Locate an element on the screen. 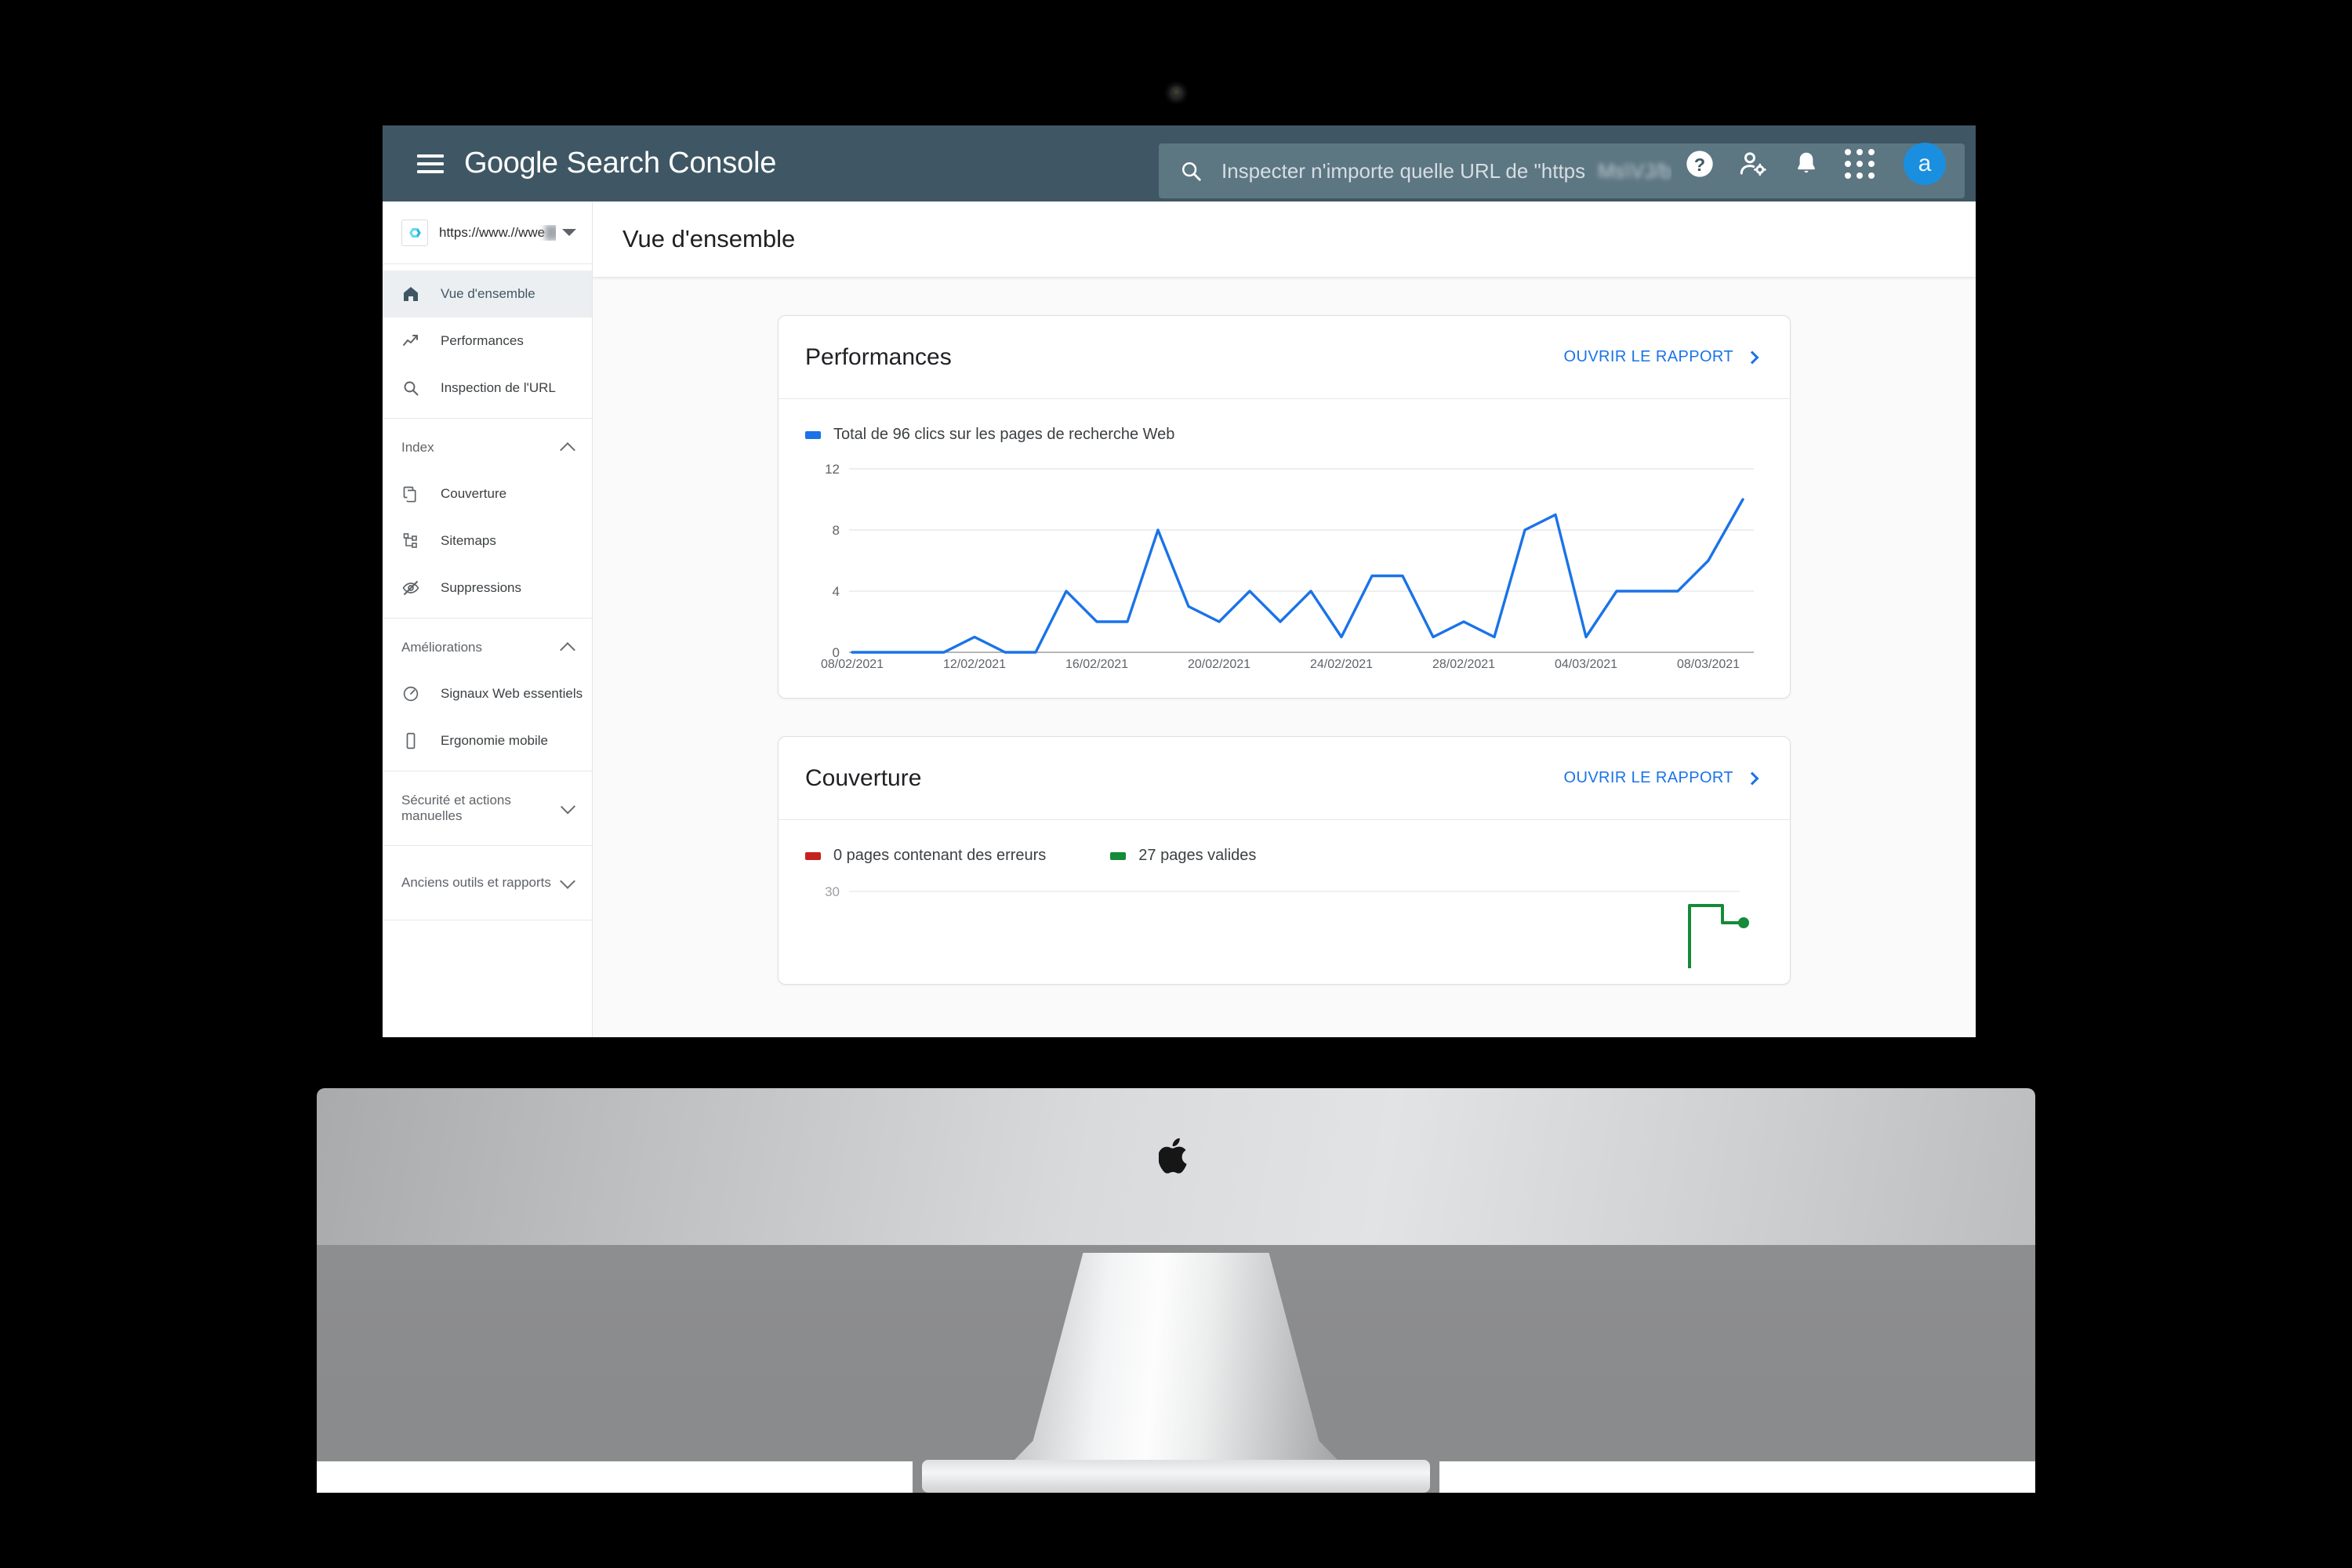 The image size is (2352, 1568). sidebar-item-label: Performances is located at coordinates (482, 340).